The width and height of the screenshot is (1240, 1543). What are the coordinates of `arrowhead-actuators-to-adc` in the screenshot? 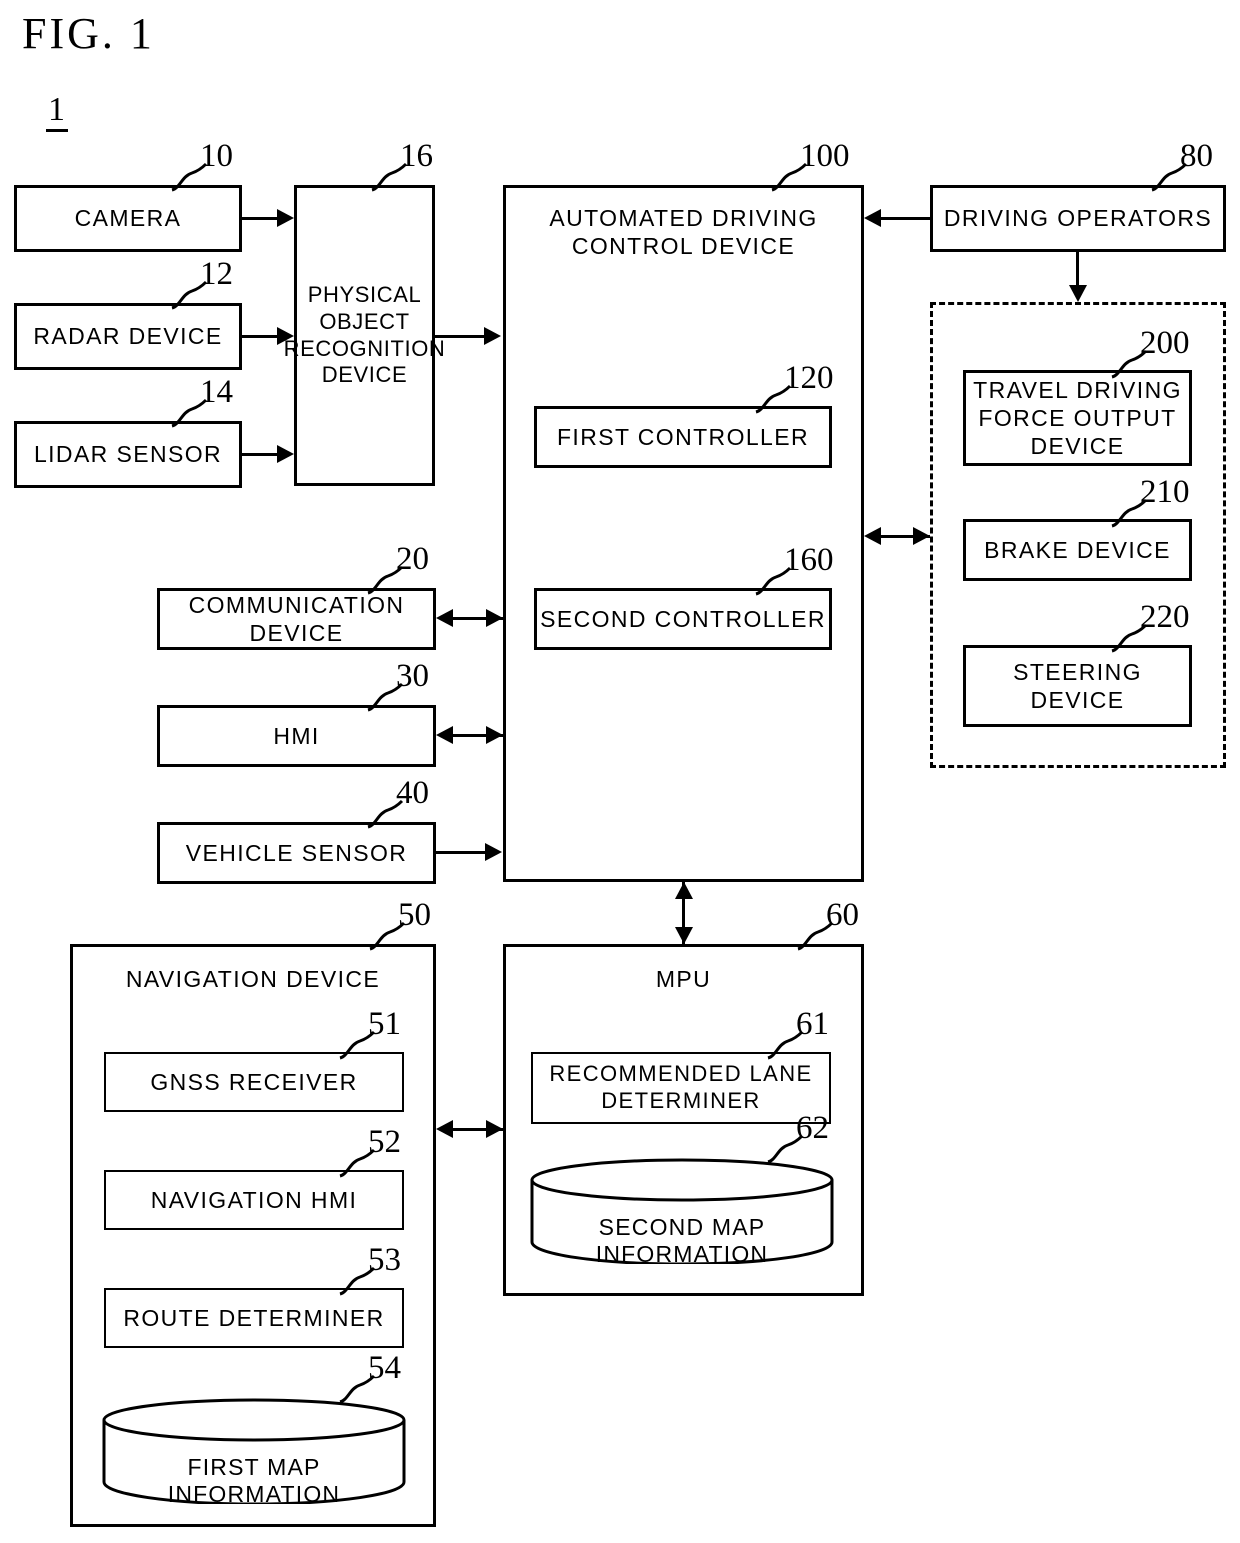 It's located at (872, 536).